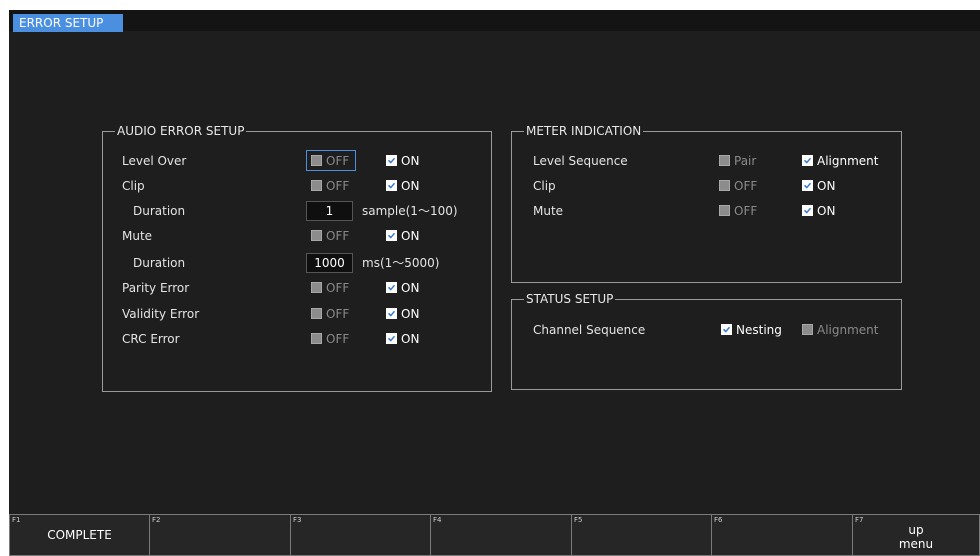 The image size is (980, 556). Describe the element at coordinates (161, 314) in the screenshot. I see `validity-error-label: Validity Error` at that location.